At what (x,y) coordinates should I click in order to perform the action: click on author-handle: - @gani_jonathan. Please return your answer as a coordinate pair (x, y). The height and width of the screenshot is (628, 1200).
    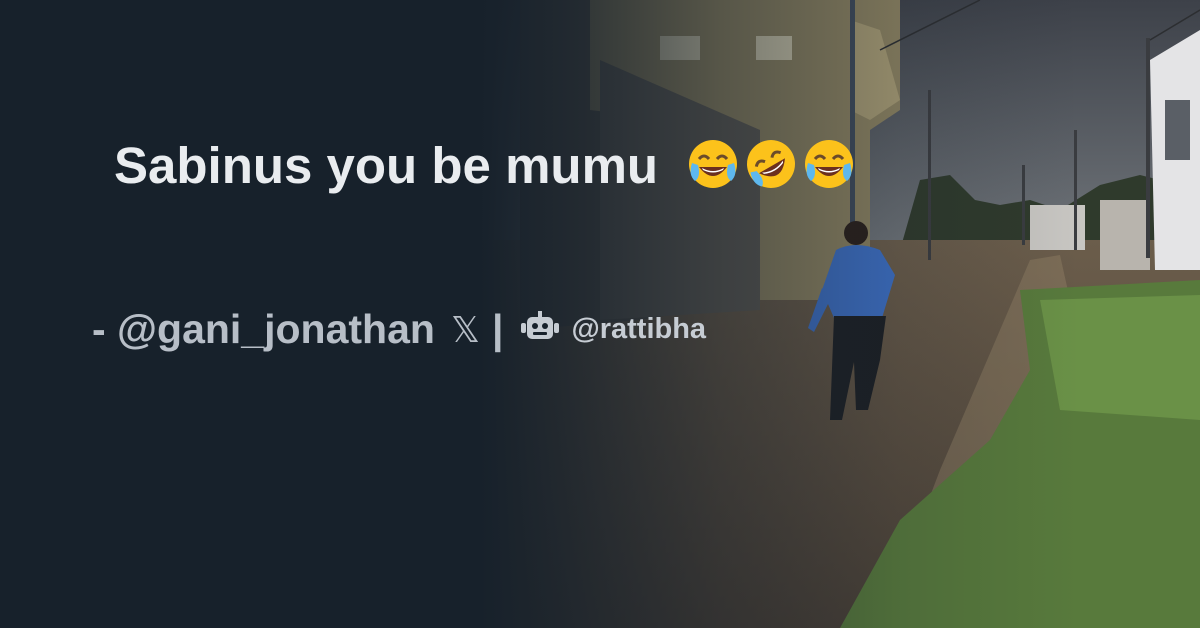
    Looking at the image, I should click on (263, 329).